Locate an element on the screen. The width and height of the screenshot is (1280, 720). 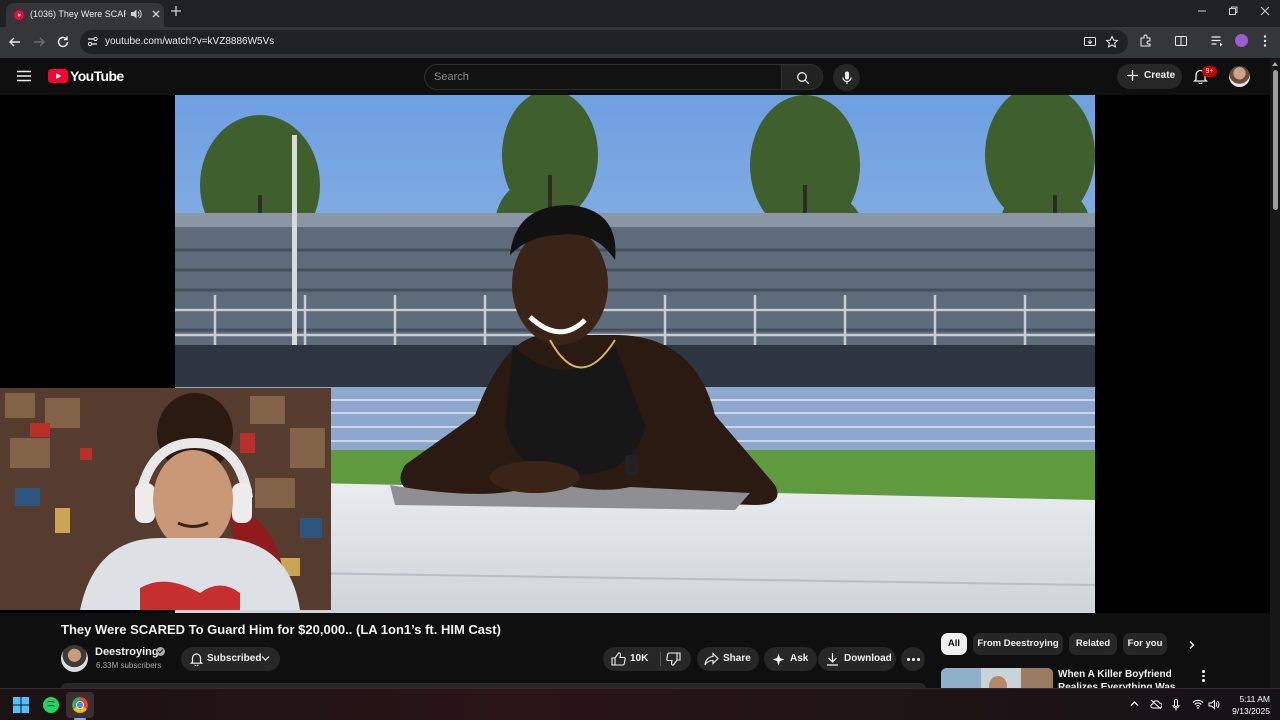
volume-icon is located at coordinates (1214, 704).